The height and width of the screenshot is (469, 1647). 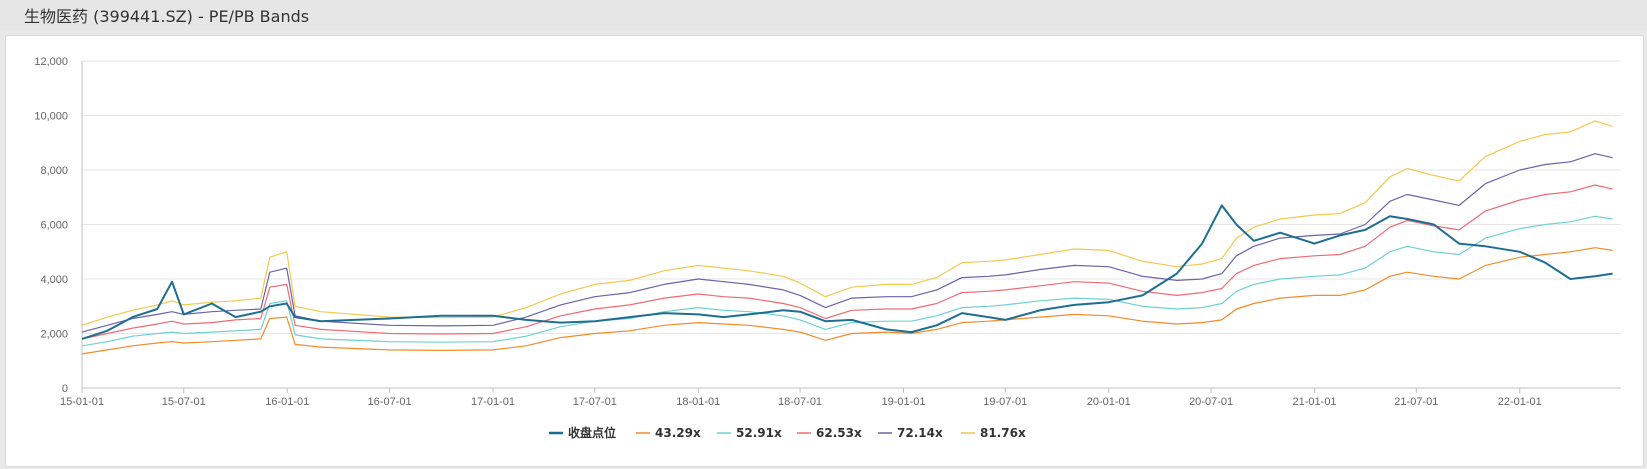 I want to click on y-tick: 6,000, so click(x=54, y=226).